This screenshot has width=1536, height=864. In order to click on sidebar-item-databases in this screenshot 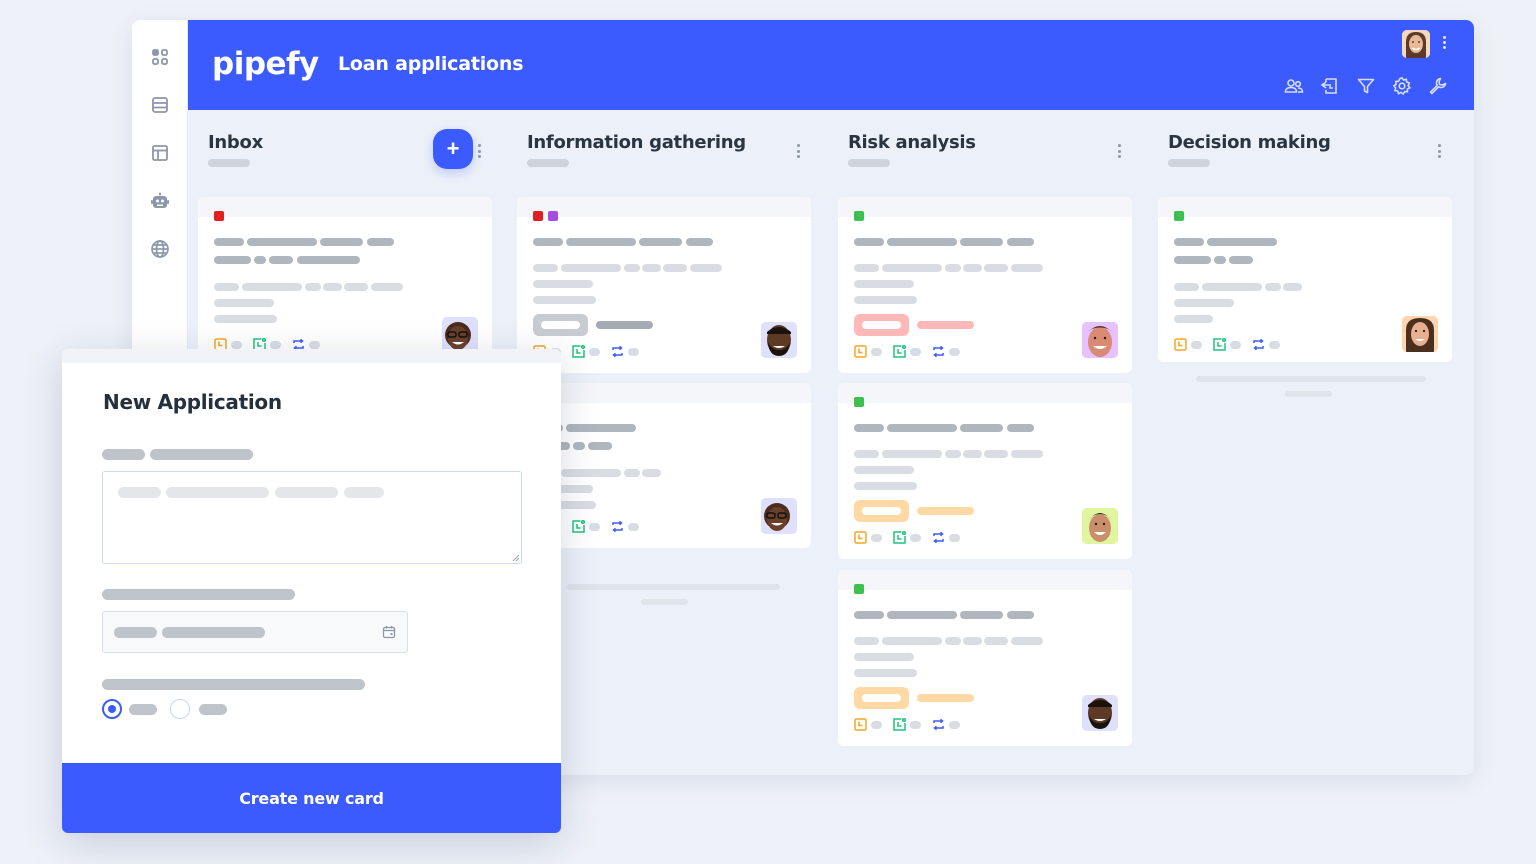, I will do `click(160, 105)`.